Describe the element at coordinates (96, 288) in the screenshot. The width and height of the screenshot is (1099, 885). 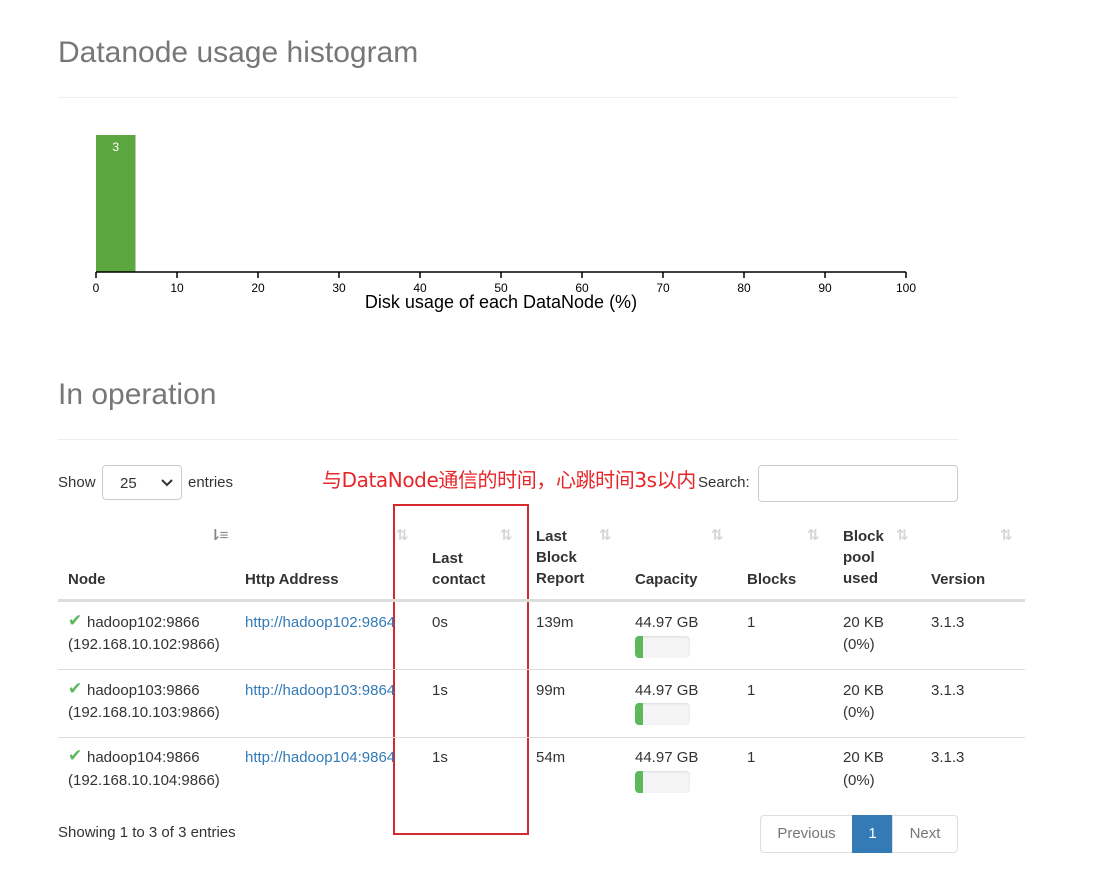
I see `histogram-tick-label: 0` at that location.